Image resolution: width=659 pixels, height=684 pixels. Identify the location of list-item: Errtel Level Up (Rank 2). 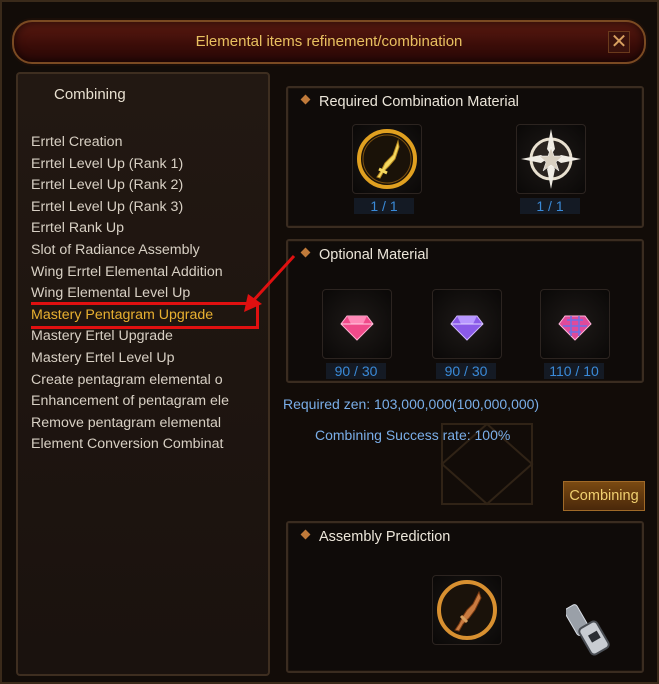
(145, 186).